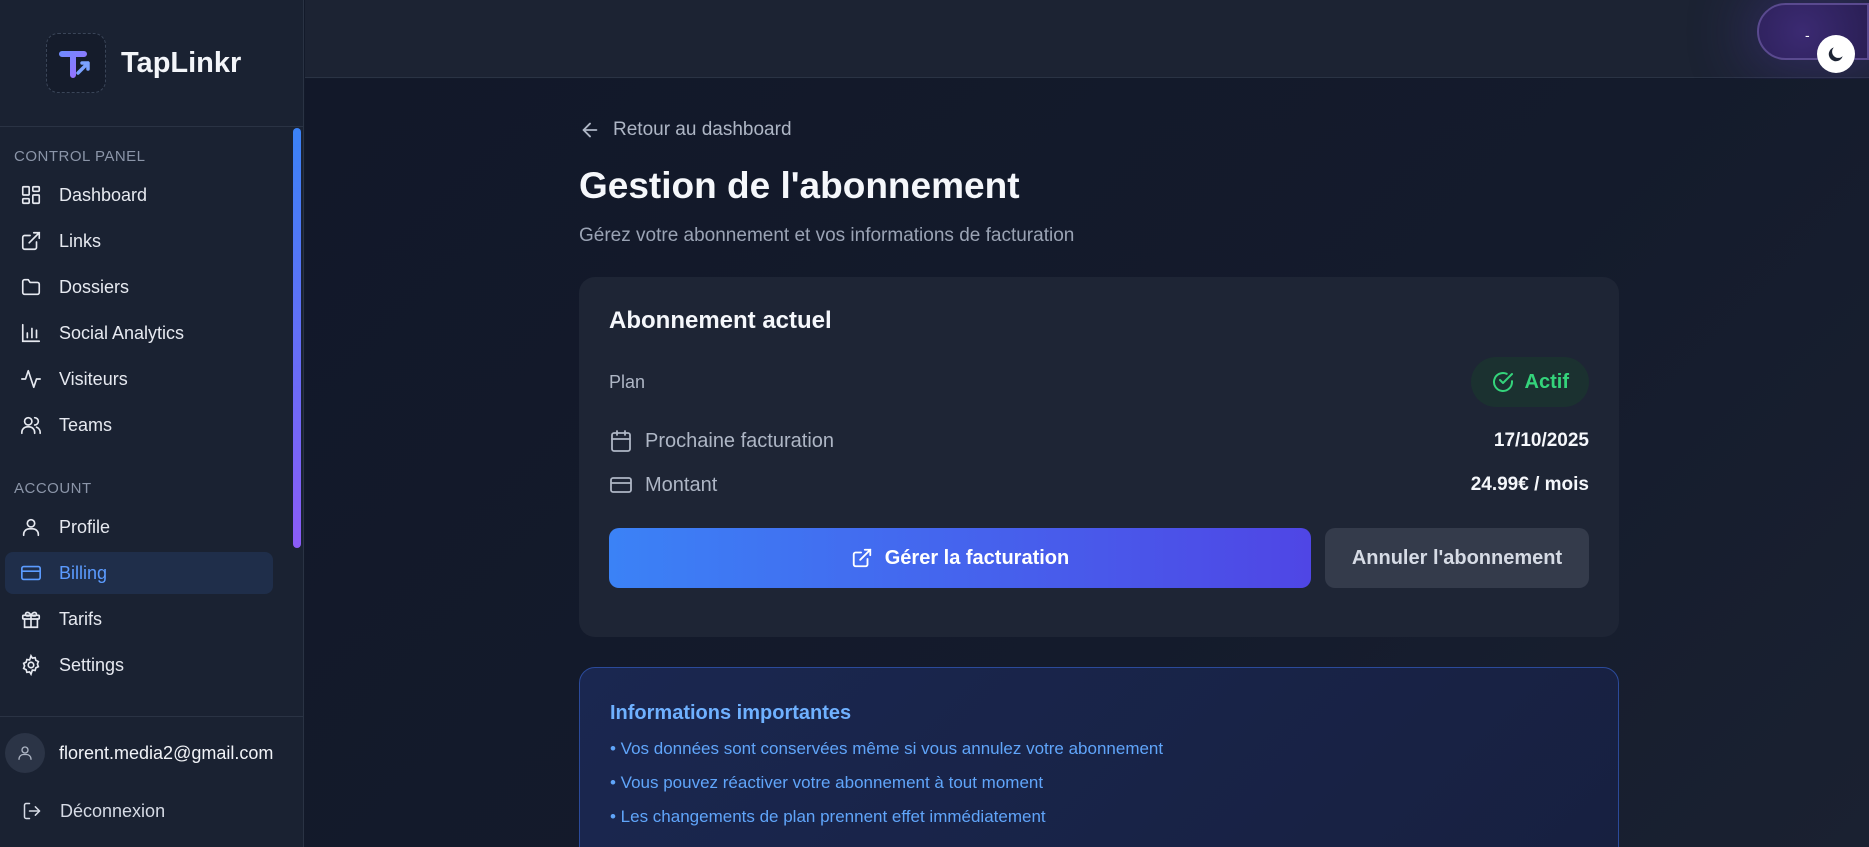 The width and height of the screenshot is (1869, 847). I want to click on section-label-control-panel: CONTROL PANEL, so click(80, 156).